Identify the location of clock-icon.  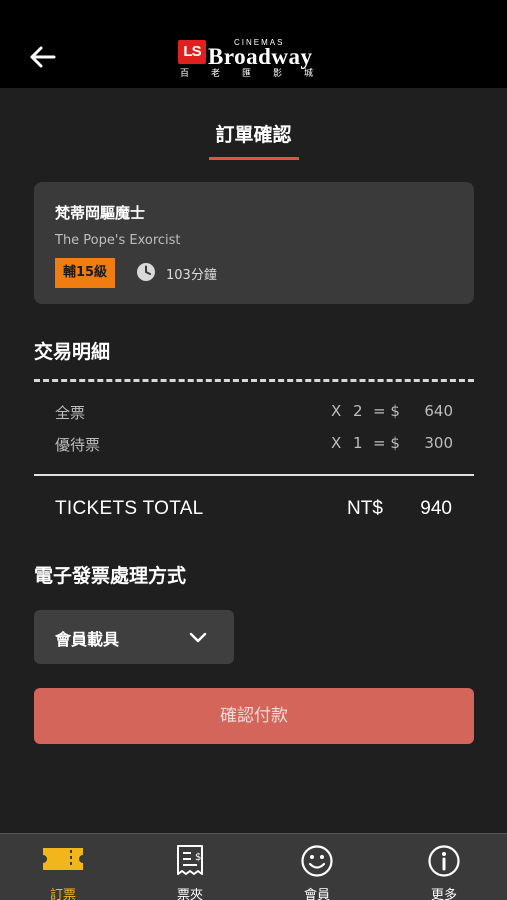
(146, 272).